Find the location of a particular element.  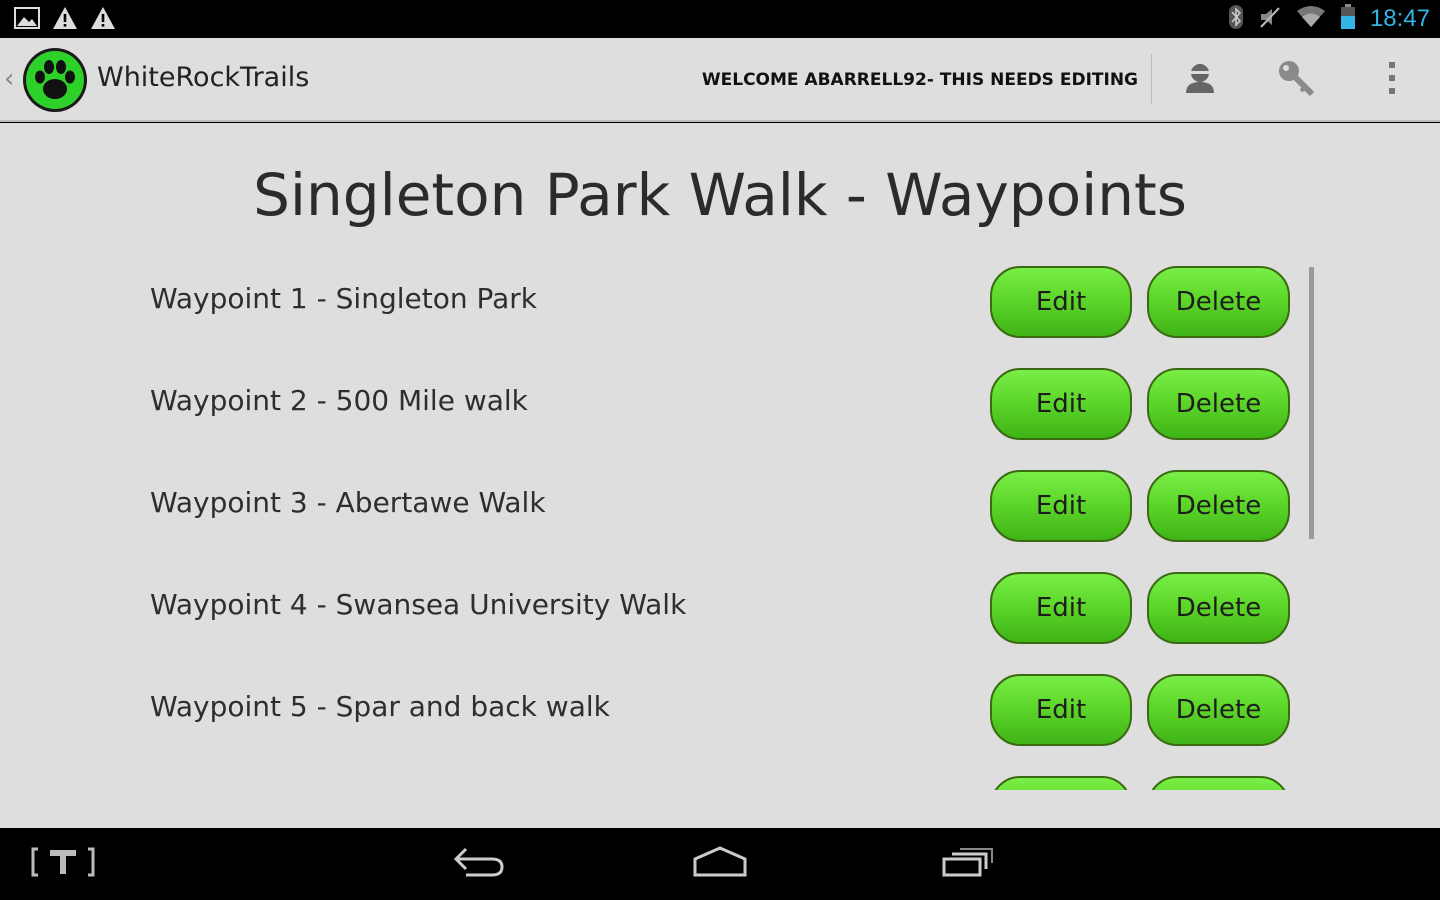

gallery-icon is located at coordinates (27, 20).